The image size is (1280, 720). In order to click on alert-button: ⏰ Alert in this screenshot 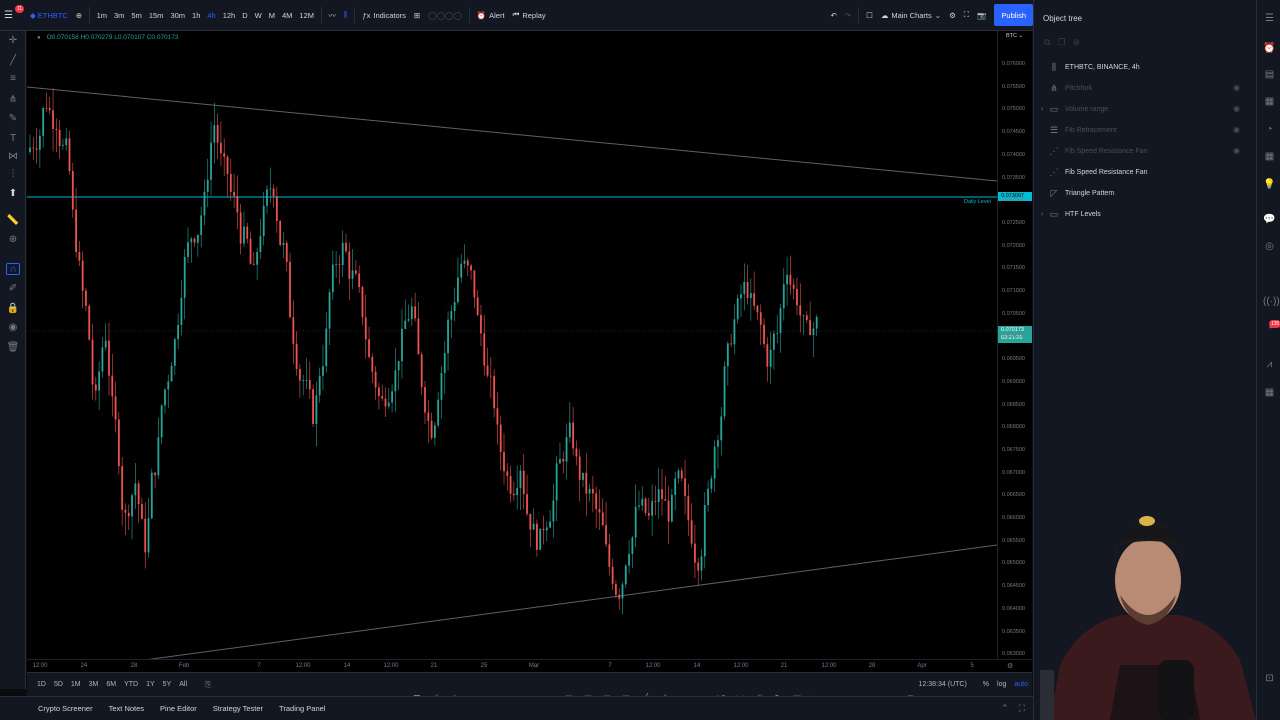, I will do `click(491, 15)`.